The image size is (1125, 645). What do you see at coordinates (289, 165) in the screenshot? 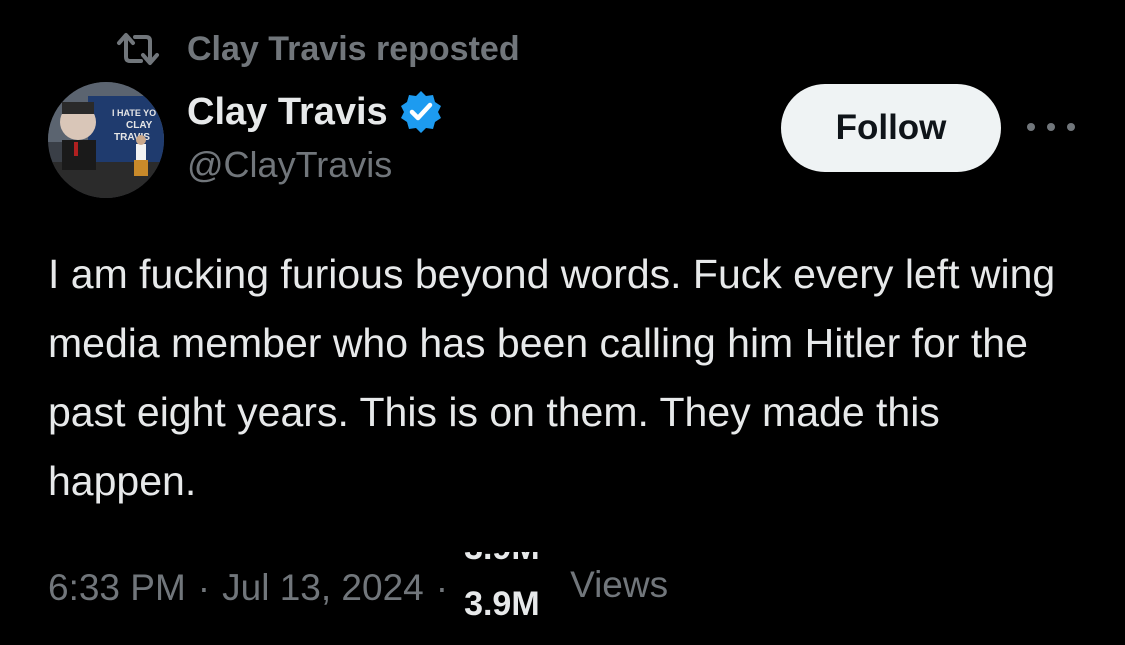
I see `author-handle: @ClayTravis` at bounding box center [289, 165].